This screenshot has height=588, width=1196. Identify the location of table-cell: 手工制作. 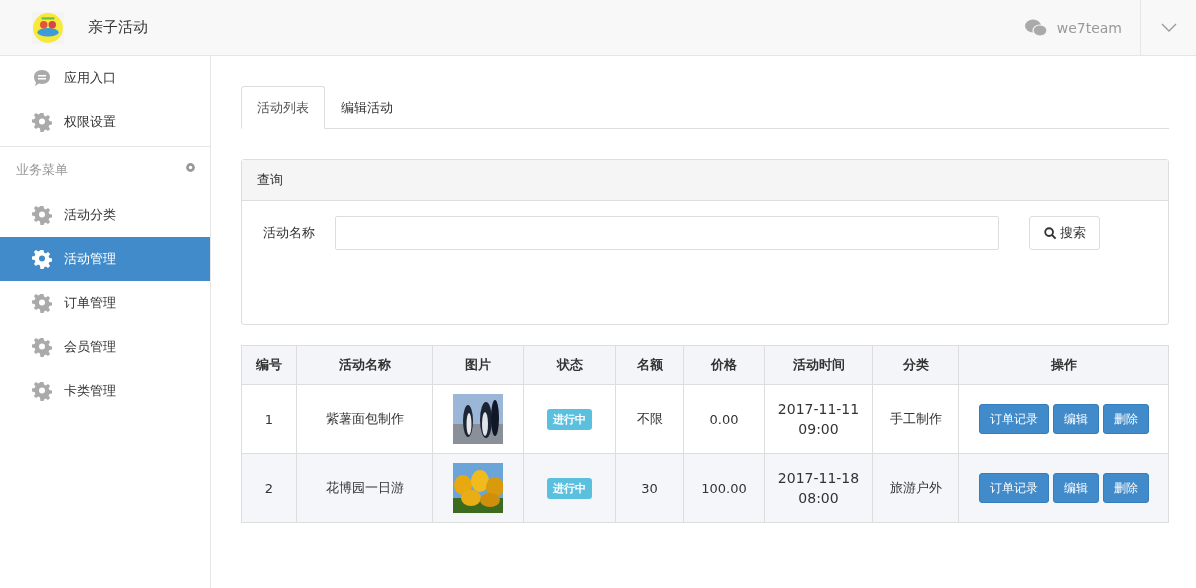
(915, 419).